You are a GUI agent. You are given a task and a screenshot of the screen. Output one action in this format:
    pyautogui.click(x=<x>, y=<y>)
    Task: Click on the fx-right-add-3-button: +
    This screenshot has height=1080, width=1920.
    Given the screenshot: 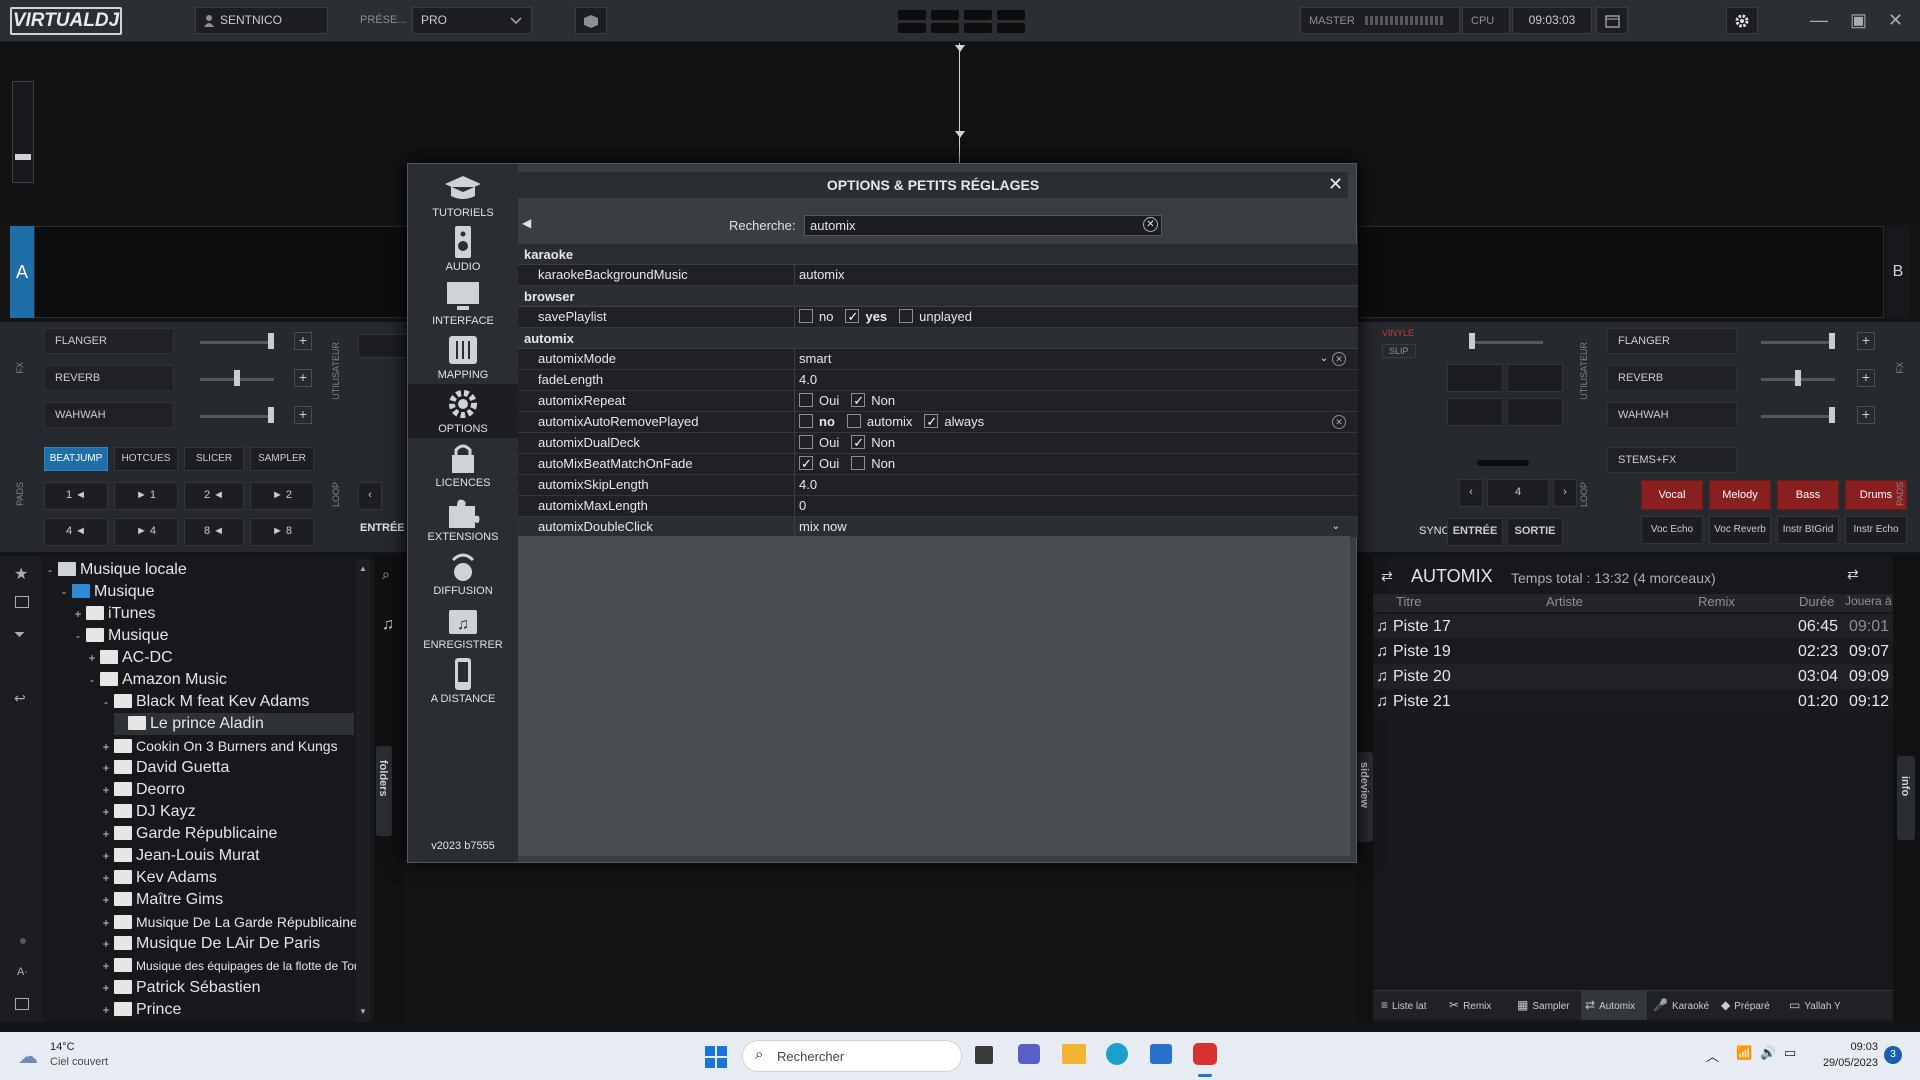 What is the action you would take?
    pyautogui.click(x=1866, y=415)
    